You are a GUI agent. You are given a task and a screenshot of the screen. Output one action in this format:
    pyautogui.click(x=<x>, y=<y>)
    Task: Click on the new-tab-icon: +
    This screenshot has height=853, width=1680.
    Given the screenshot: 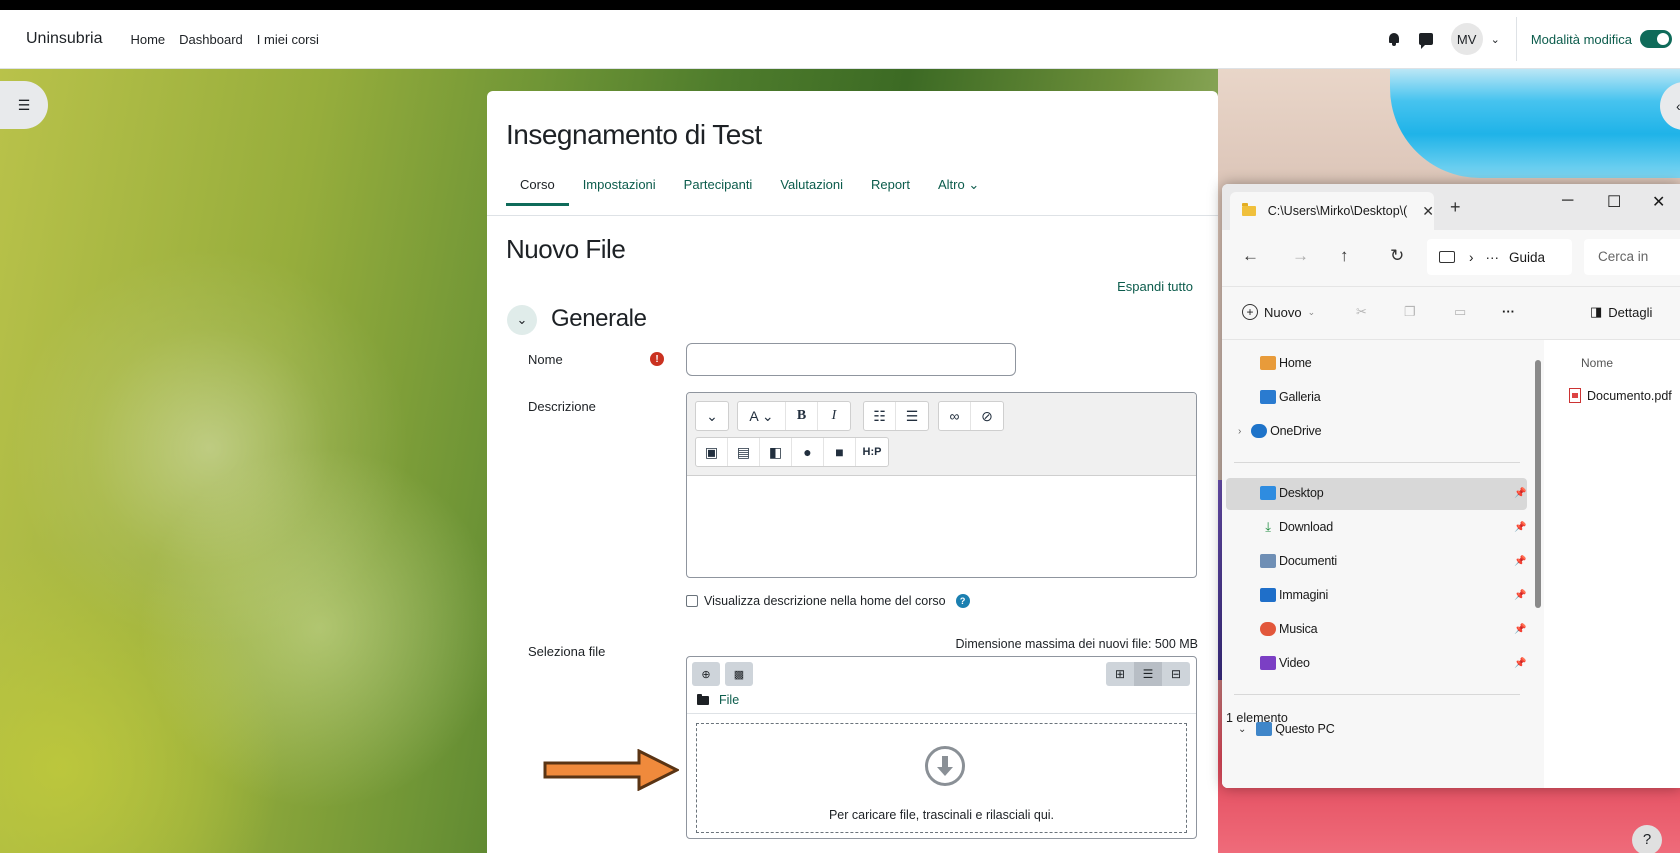 What is the action you would take?
    pyautogui.click(x=1455, y=207)
    